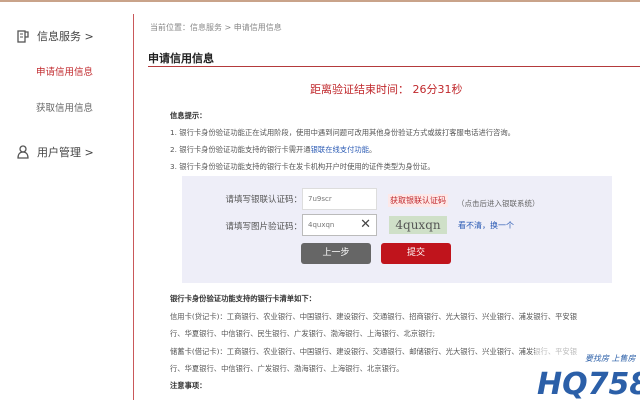 The width and height of the screenshot is (640, 404). I want to click on bank-list-heading: 银行卡身份验证功能支持的银行卡清单如下：, so click(243, 298).